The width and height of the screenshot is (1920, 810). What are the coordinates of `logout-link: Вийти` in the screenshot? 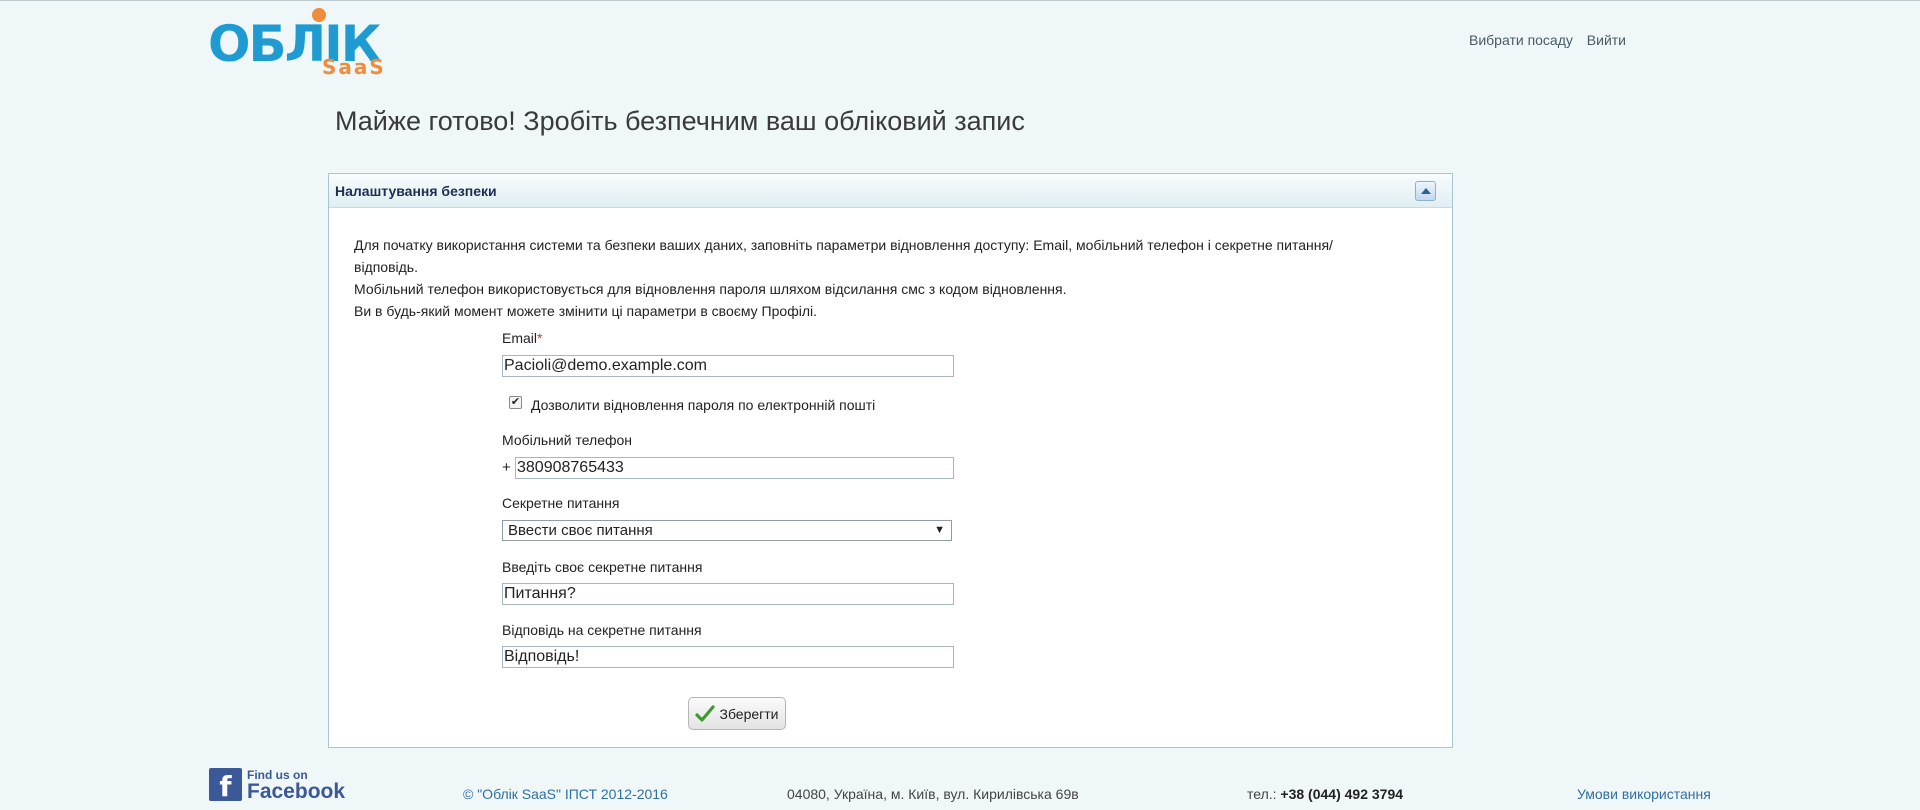 It's located at (1606, 40).